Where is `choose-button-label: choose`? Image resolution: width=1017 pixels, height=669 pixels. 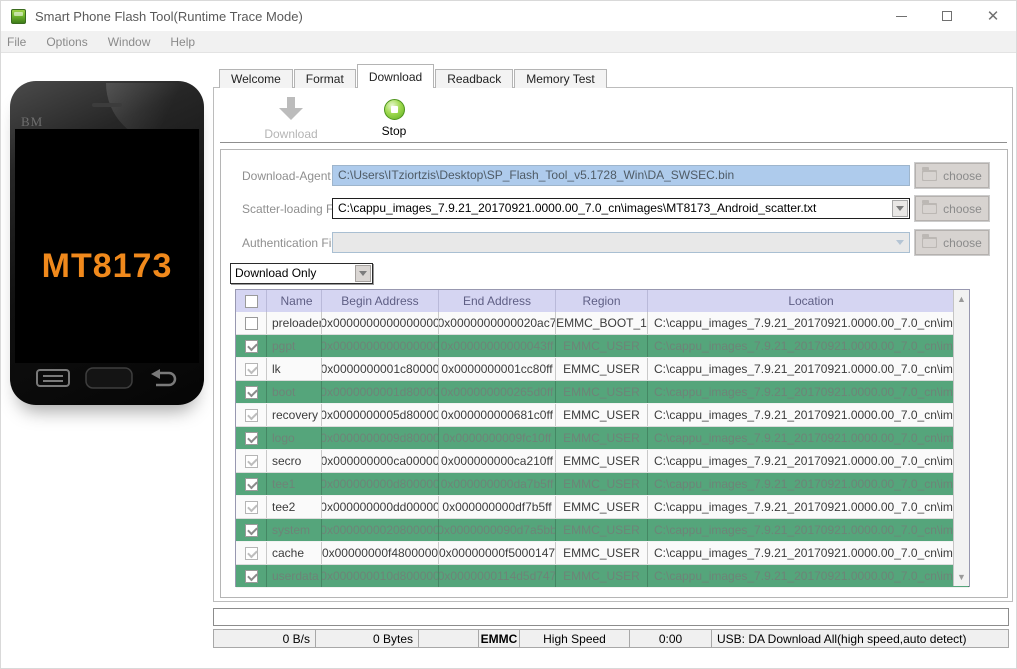
choose-button-label: choose is located at coordinates (962, 242).